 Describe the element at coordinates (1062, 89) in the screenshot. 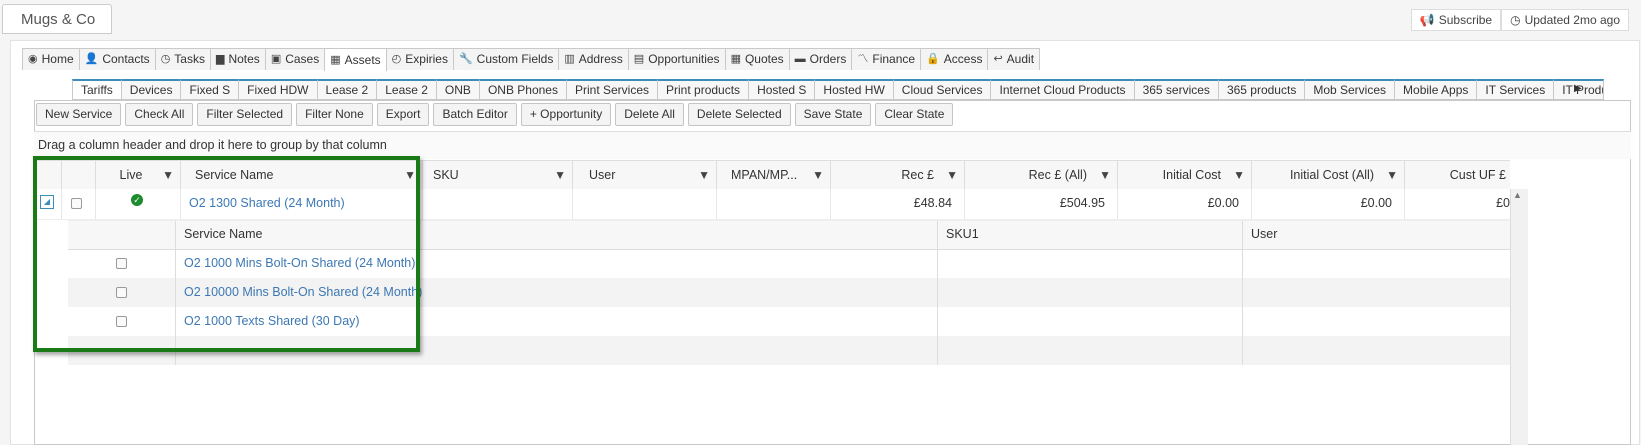

I see `subtab-internet-cloud-products: Internet Cloud Products` at that location.